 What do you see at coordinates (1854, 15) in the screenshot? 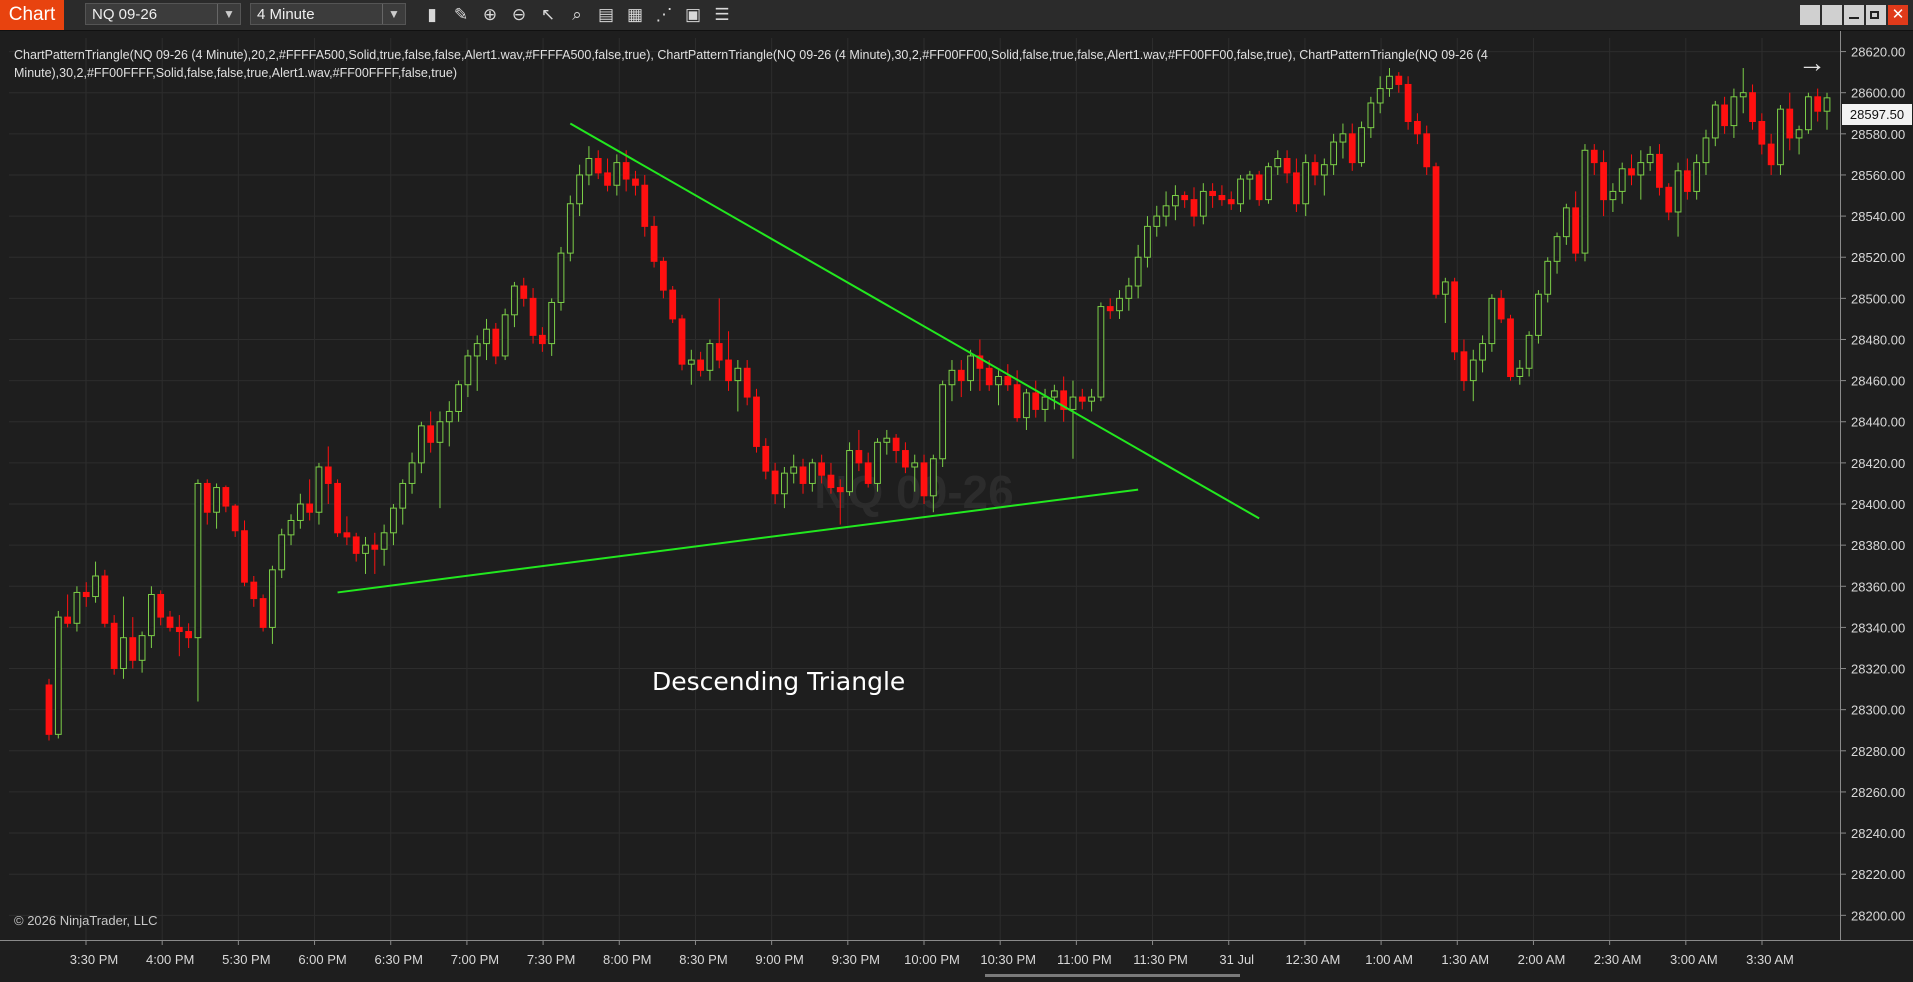
I see `minimize-icon` at bounding box center [1854, 15].